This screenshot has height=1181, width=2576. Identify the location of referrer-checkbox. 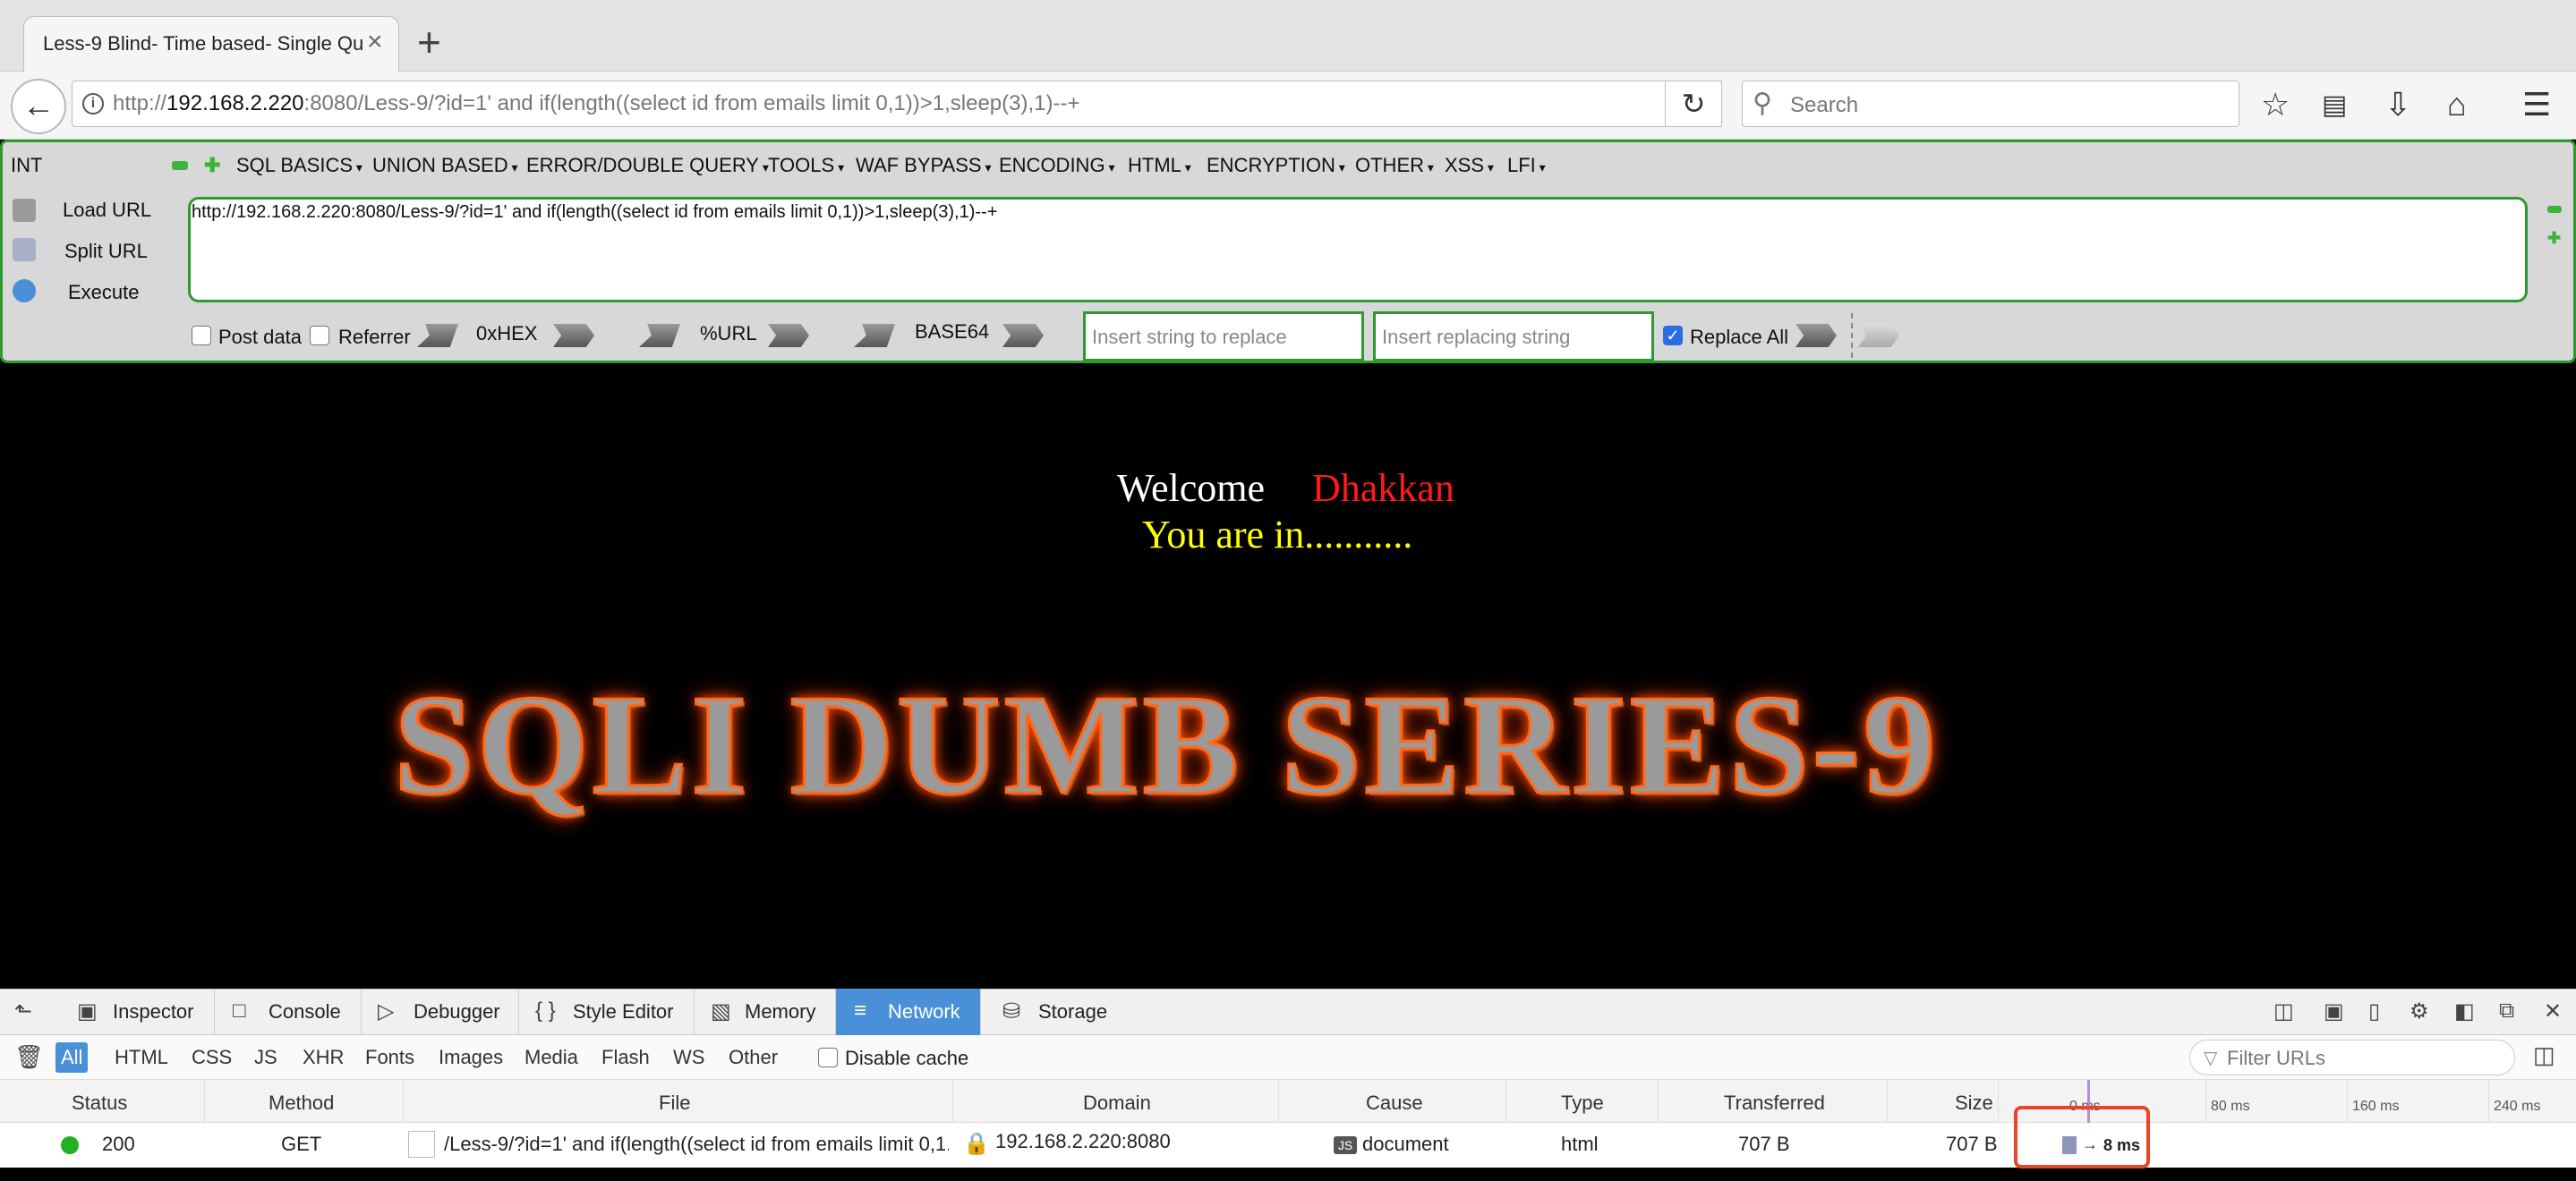
(319, 335).